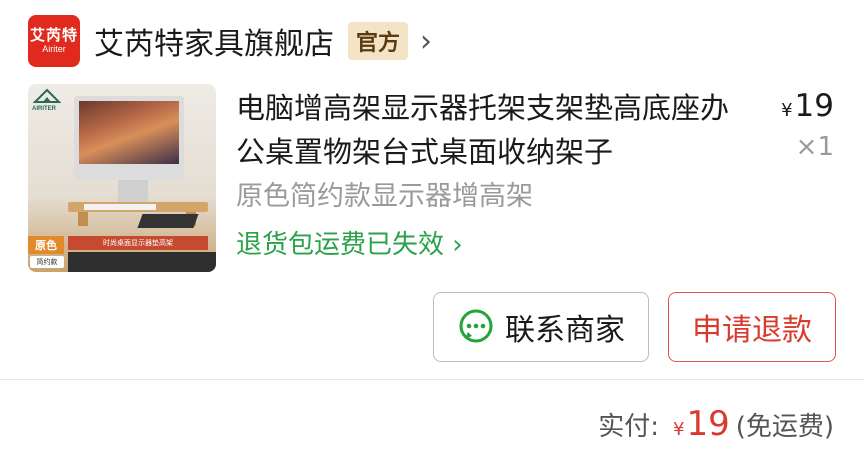  Describe the element at coordinates (46, 245) in the screenshot. I see `product-image-color-label: 原色` at that location.